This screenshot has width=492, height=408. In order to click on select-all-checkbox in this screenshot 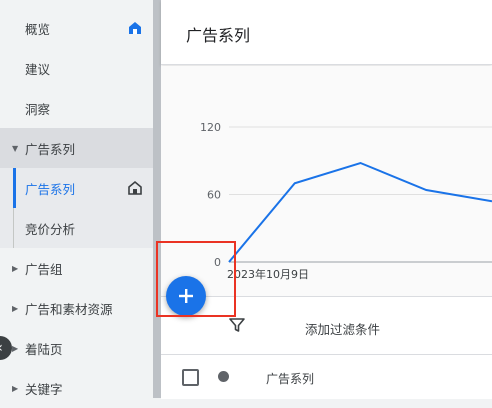, I will do `click(190, 377)`.